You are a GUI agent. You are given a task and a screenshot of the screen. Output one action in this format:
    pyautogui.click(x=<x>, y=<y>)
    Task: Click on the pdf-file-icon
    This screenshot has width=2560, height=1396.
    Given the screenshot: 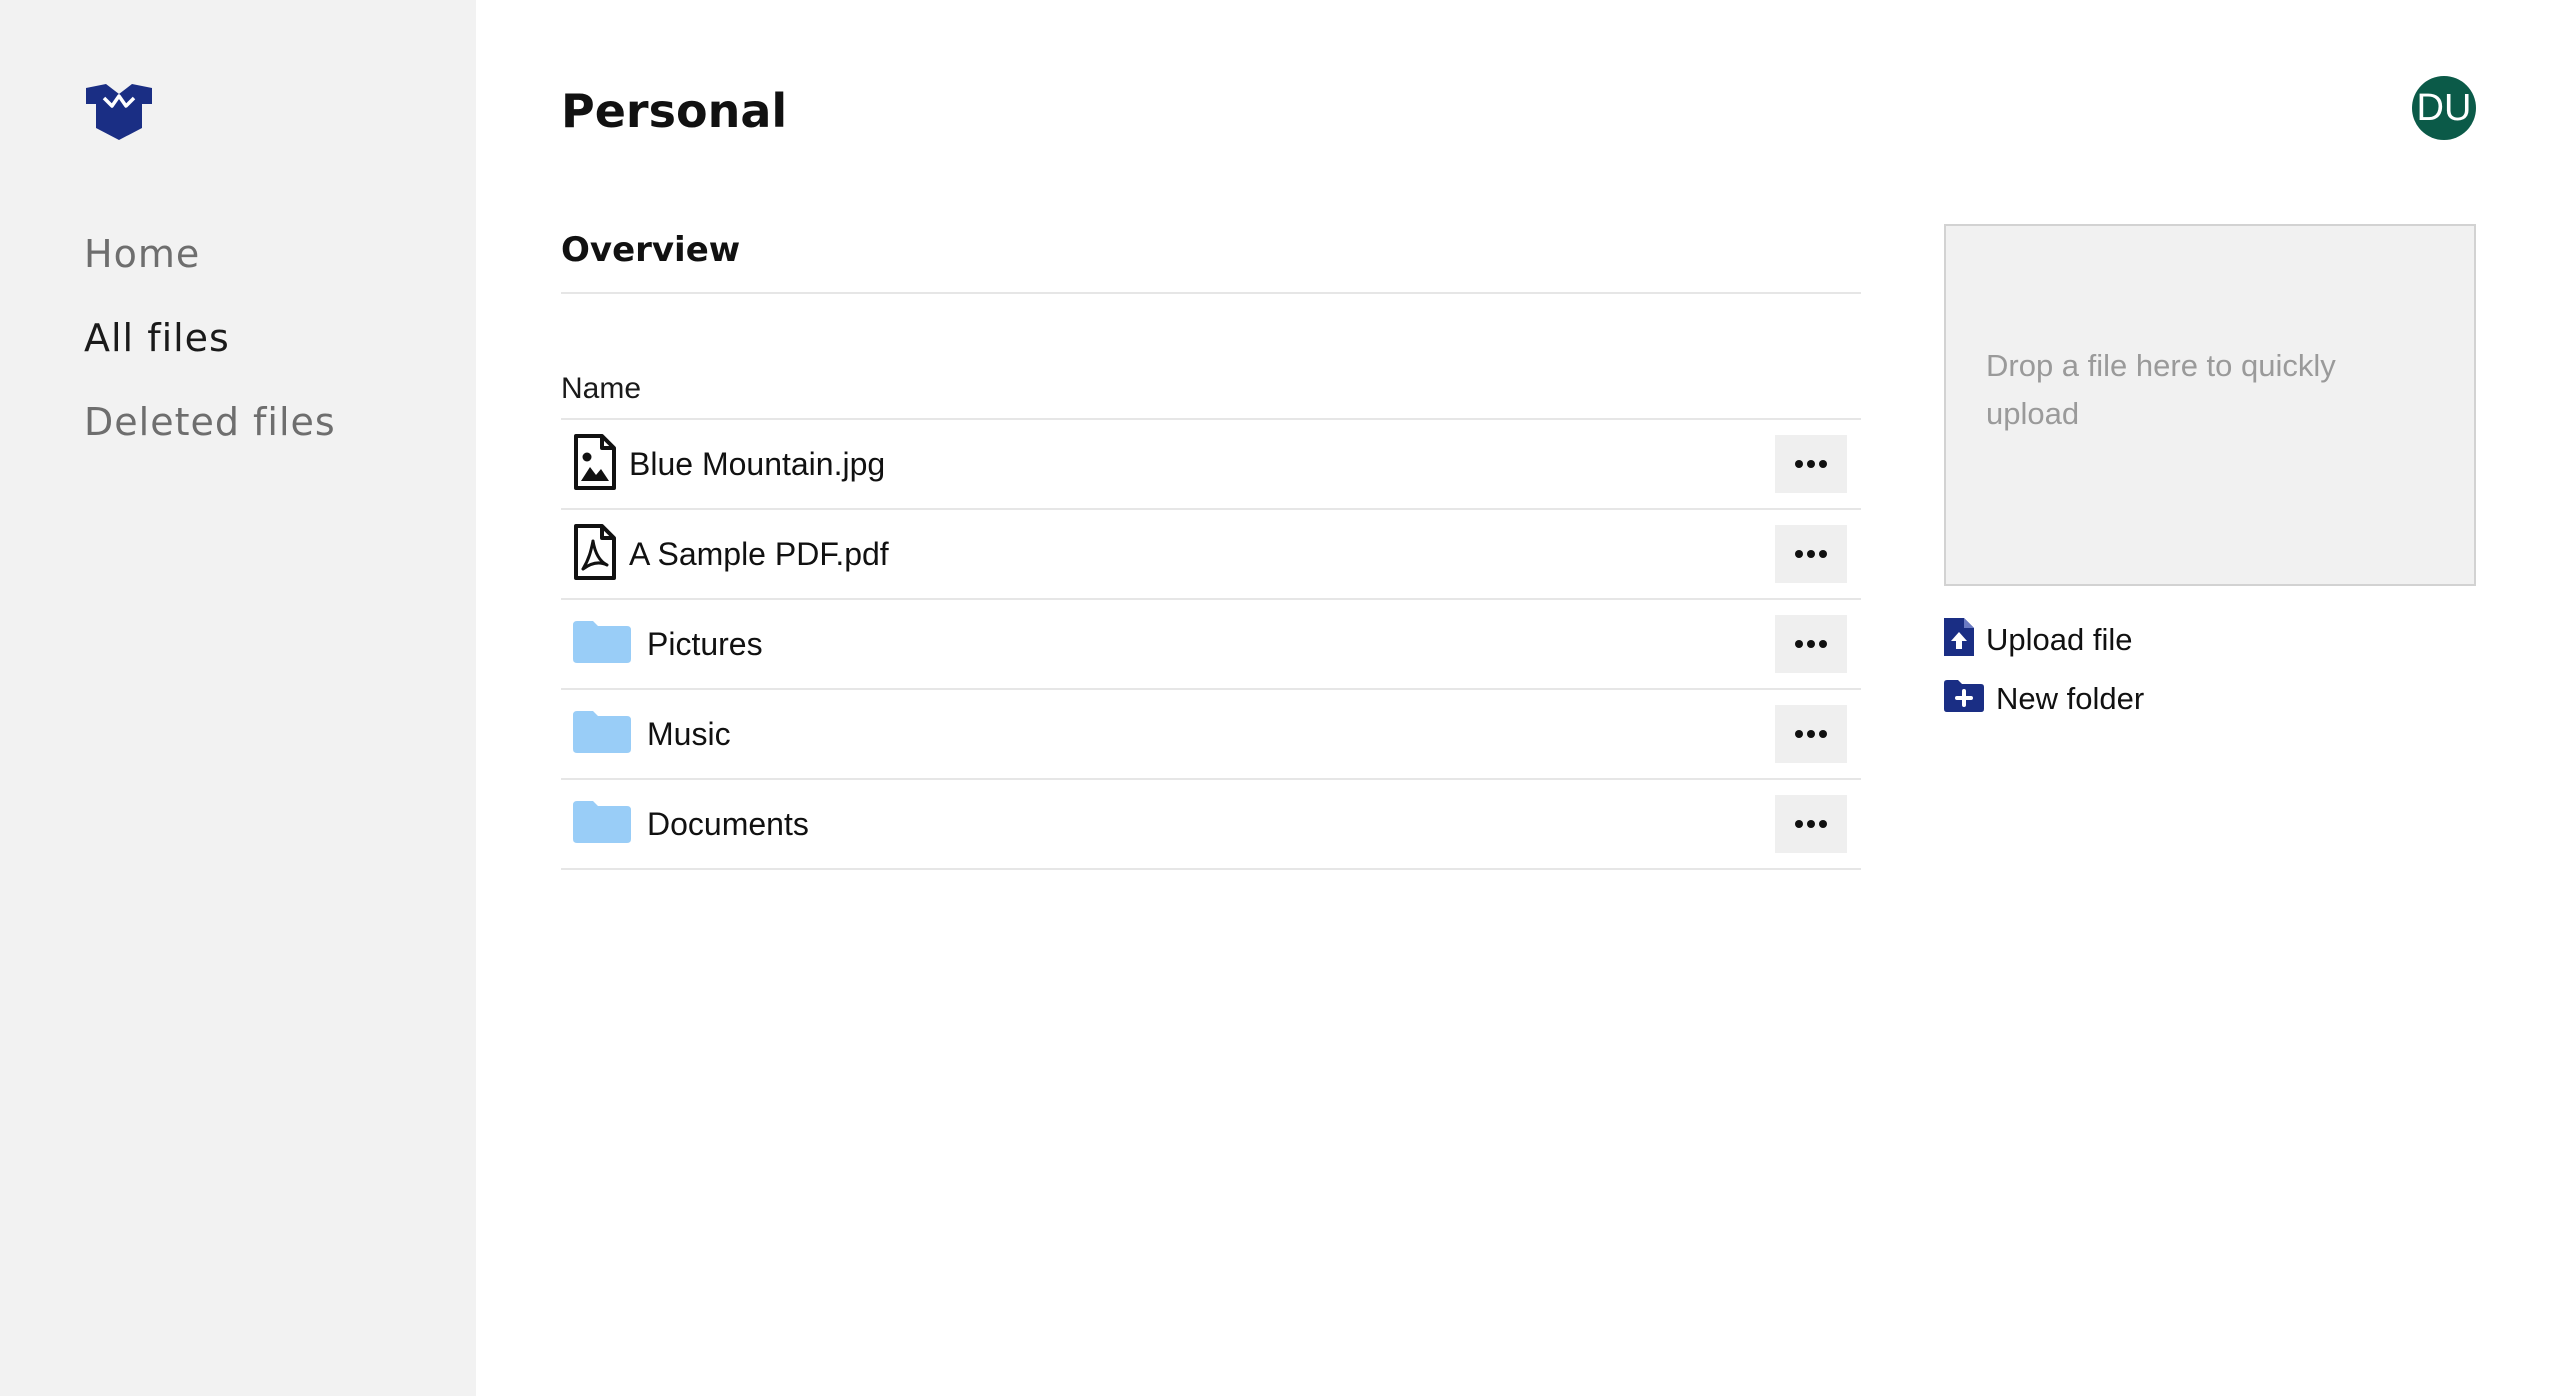 What is the action you would take?
    pyautogui.click(x=589, y=554)
    